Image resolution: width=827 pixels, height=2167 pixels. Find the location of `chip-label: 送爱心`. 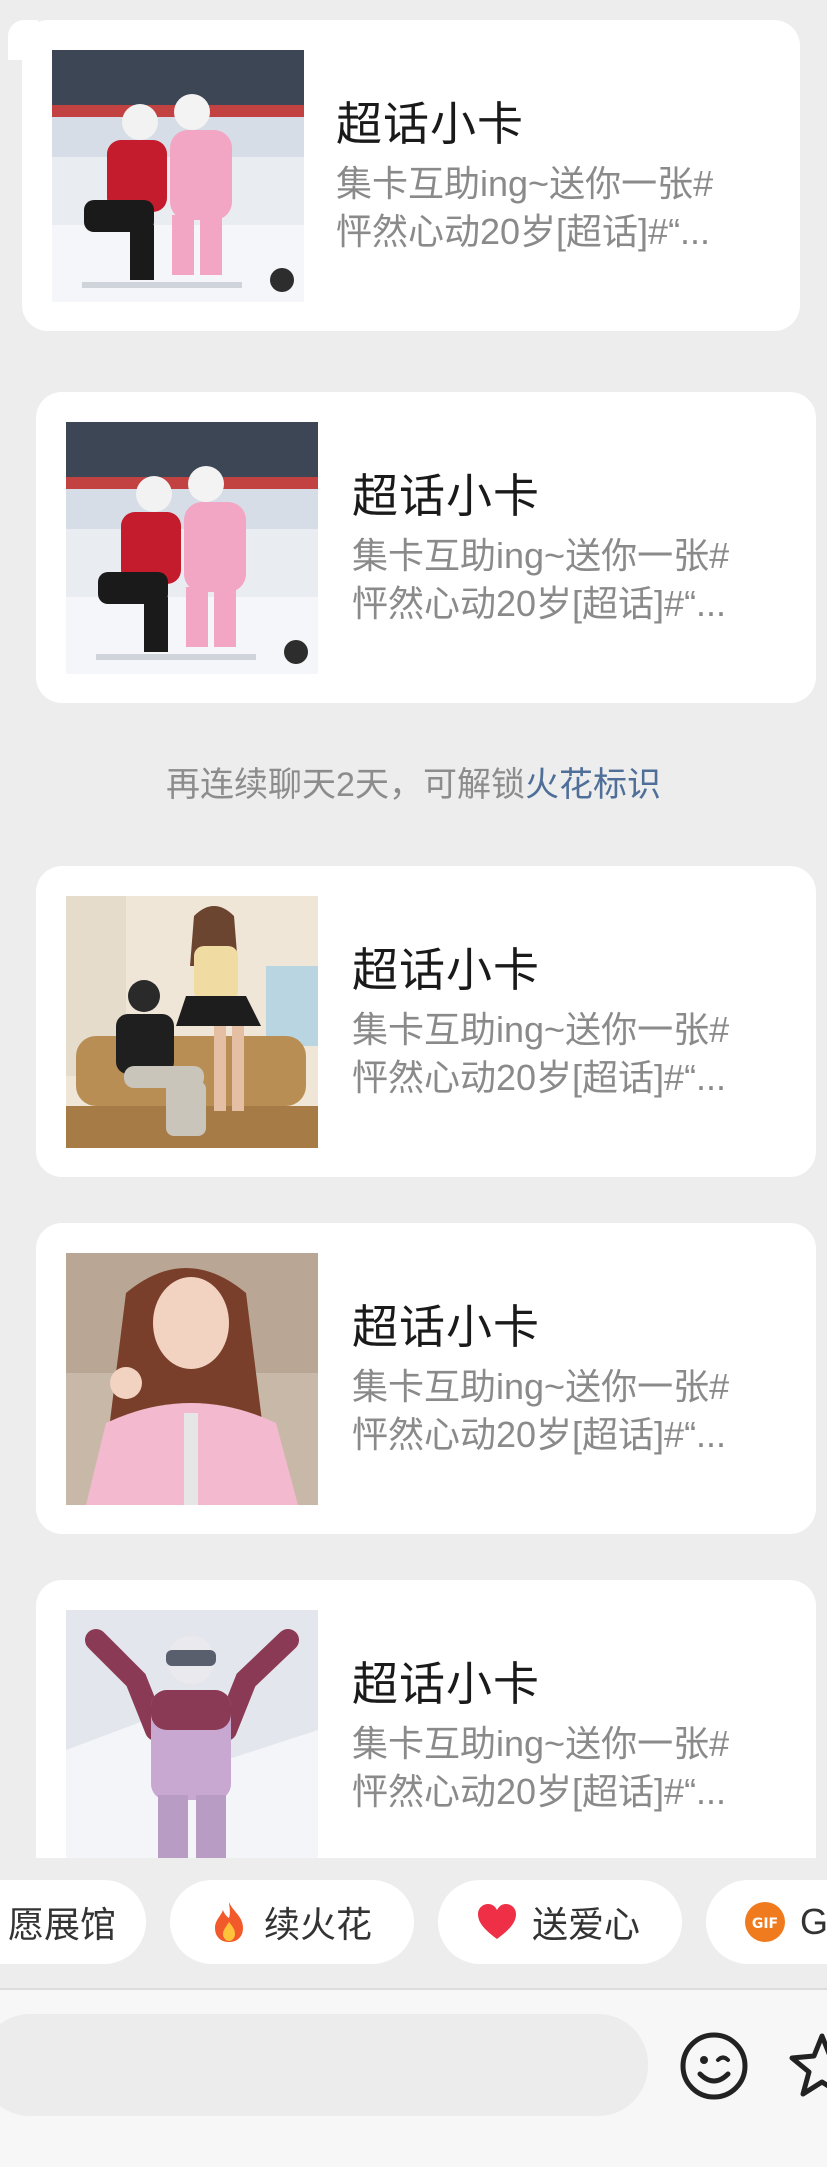

chip-label: 送爱心 is located at coordinates (586, 1924).